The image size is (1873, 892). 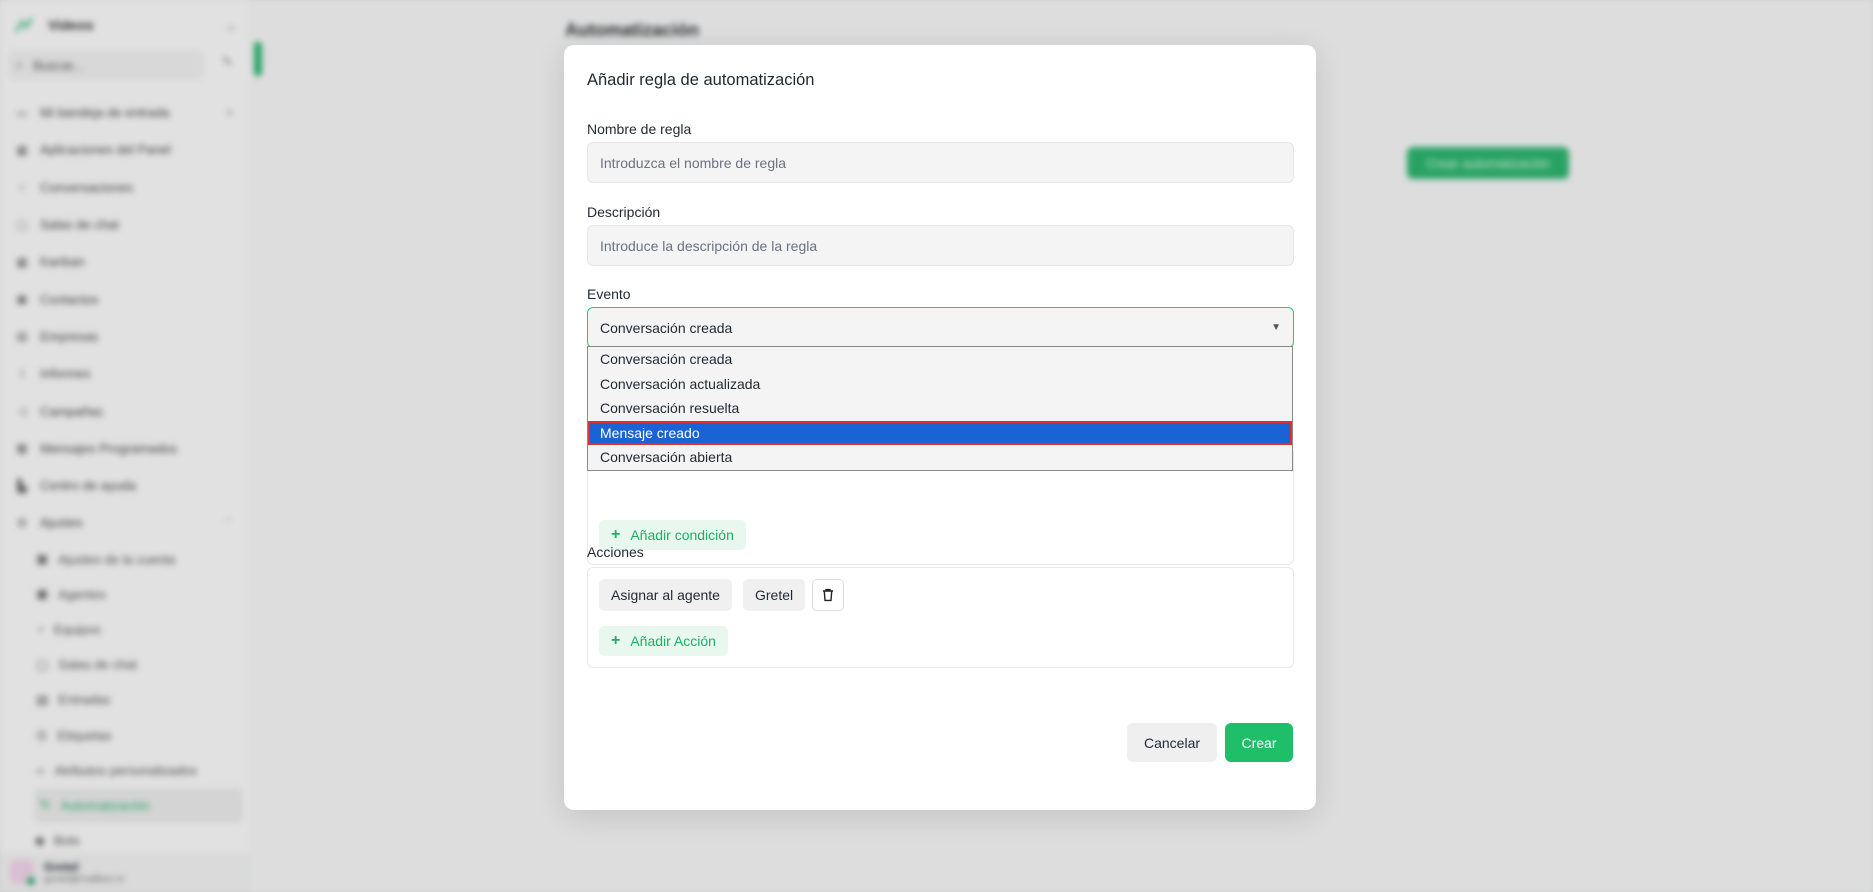 What do you see at coordinates (665, 595) in the screenshot?
I see `action-type-select: Asignar al agente` at bounding box center [665, 595].